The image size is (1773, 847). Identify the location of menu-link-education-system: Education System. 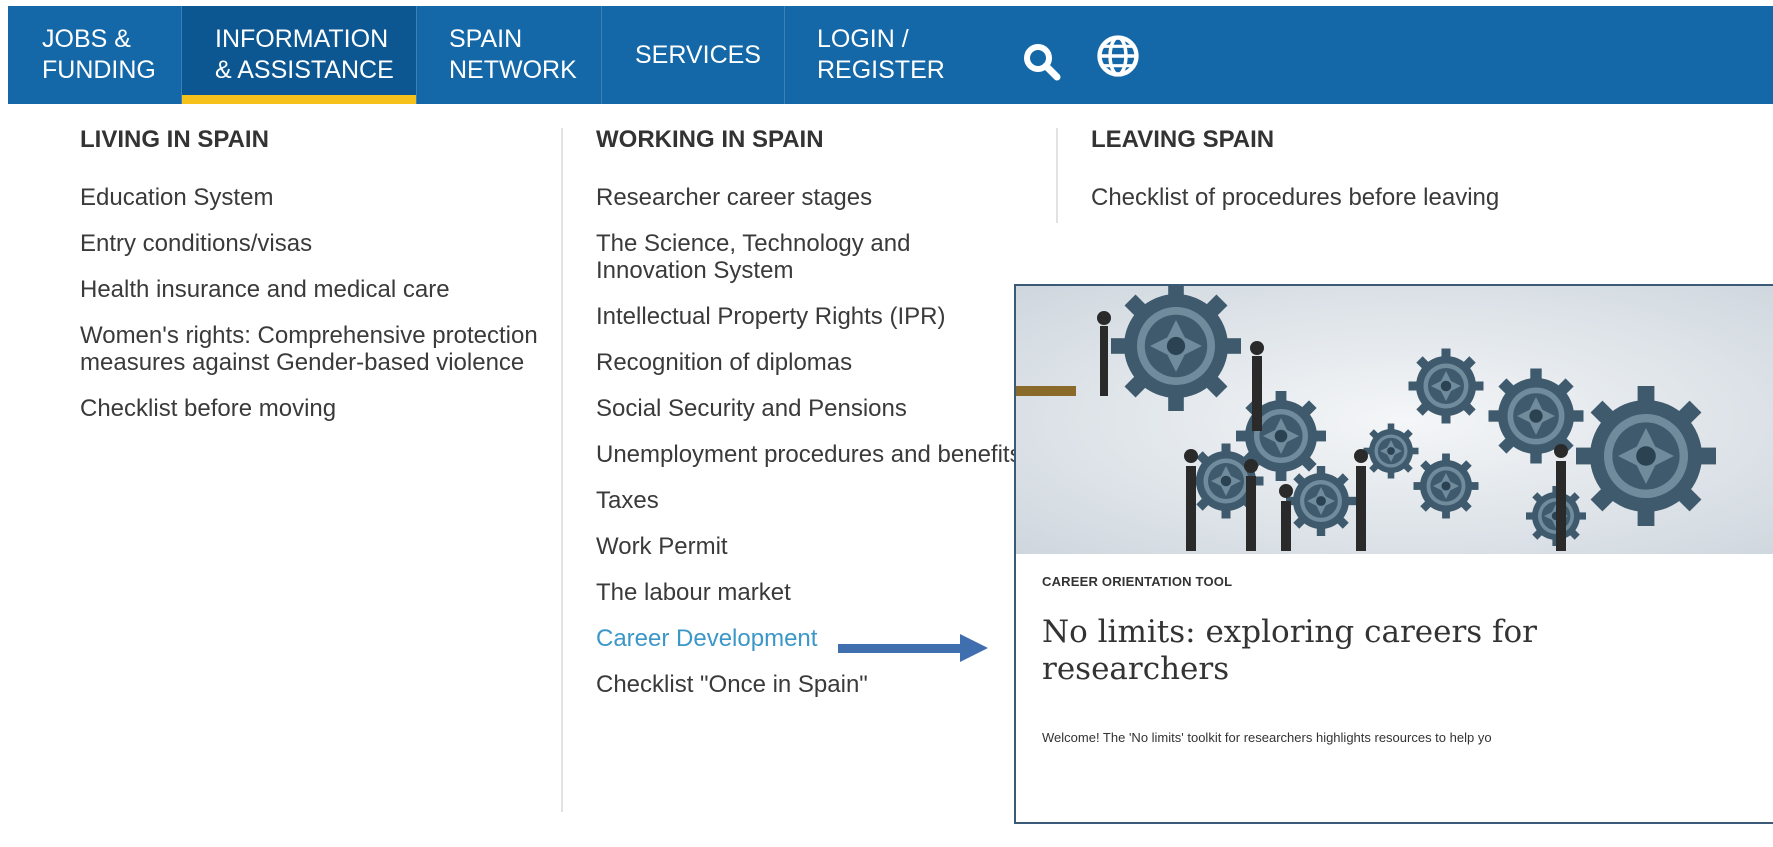
(315, 197).